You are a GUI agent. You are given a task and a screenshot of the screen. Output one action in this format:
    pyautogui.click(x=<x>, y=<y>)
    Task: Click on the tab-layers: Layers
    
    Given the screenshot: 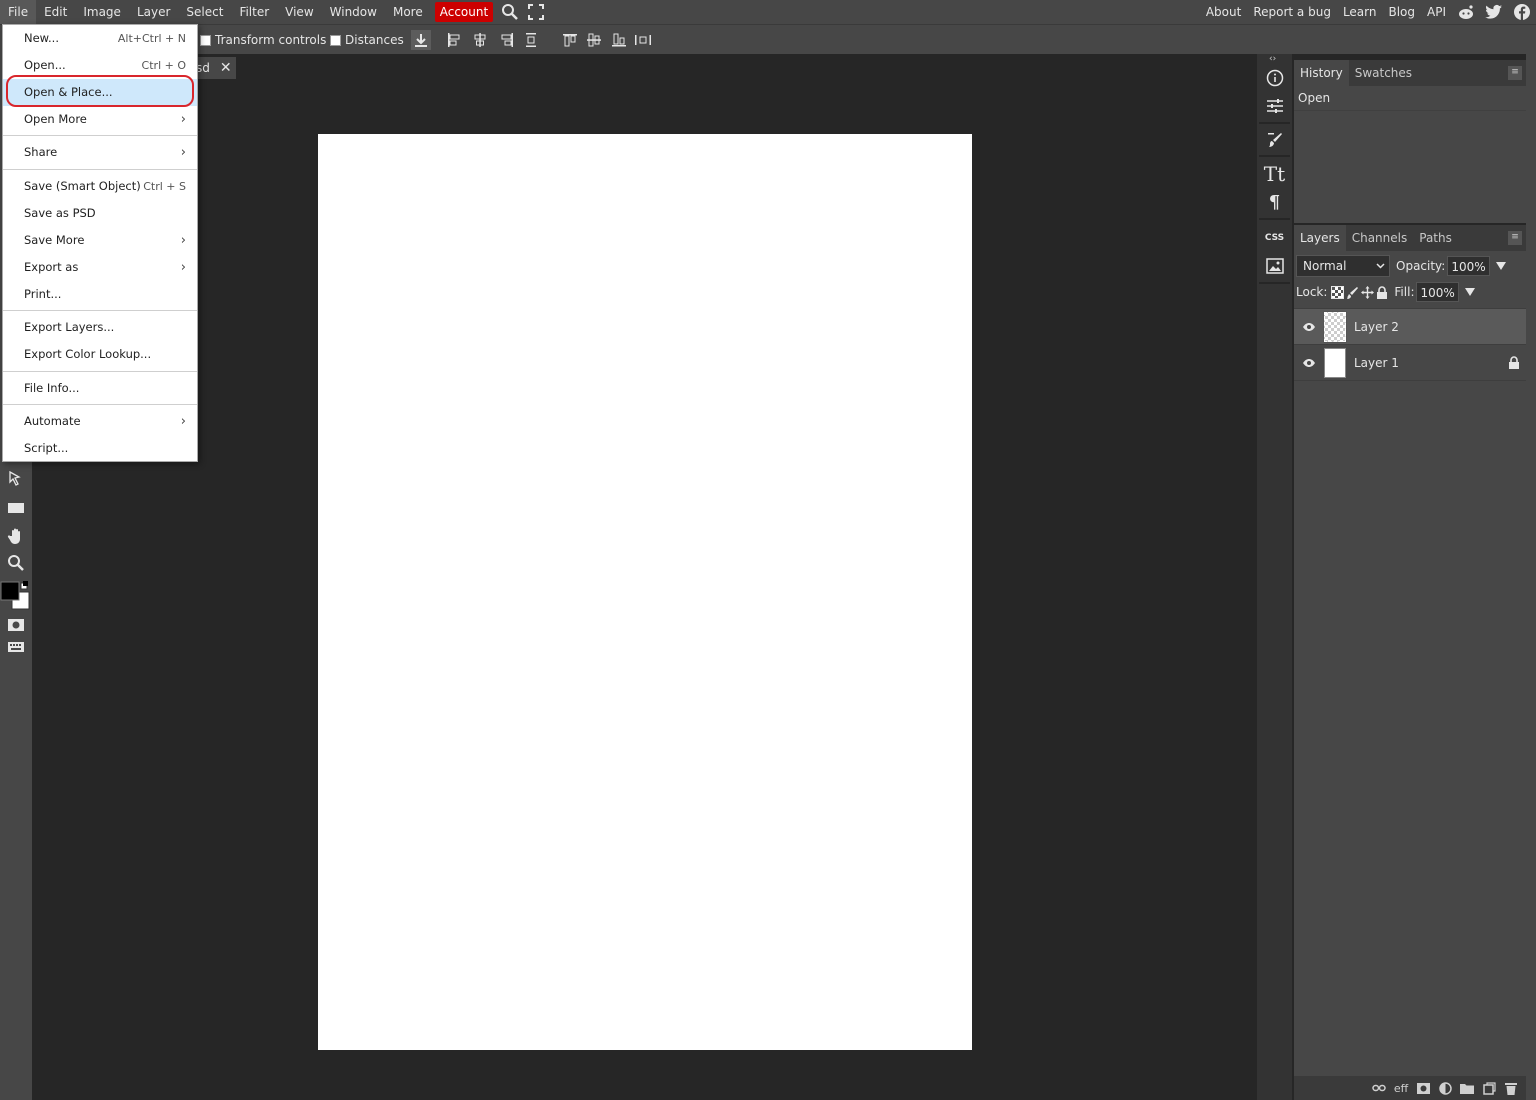 What is the action you would take?
    pyautogui.click(x=1320, y=238)
    